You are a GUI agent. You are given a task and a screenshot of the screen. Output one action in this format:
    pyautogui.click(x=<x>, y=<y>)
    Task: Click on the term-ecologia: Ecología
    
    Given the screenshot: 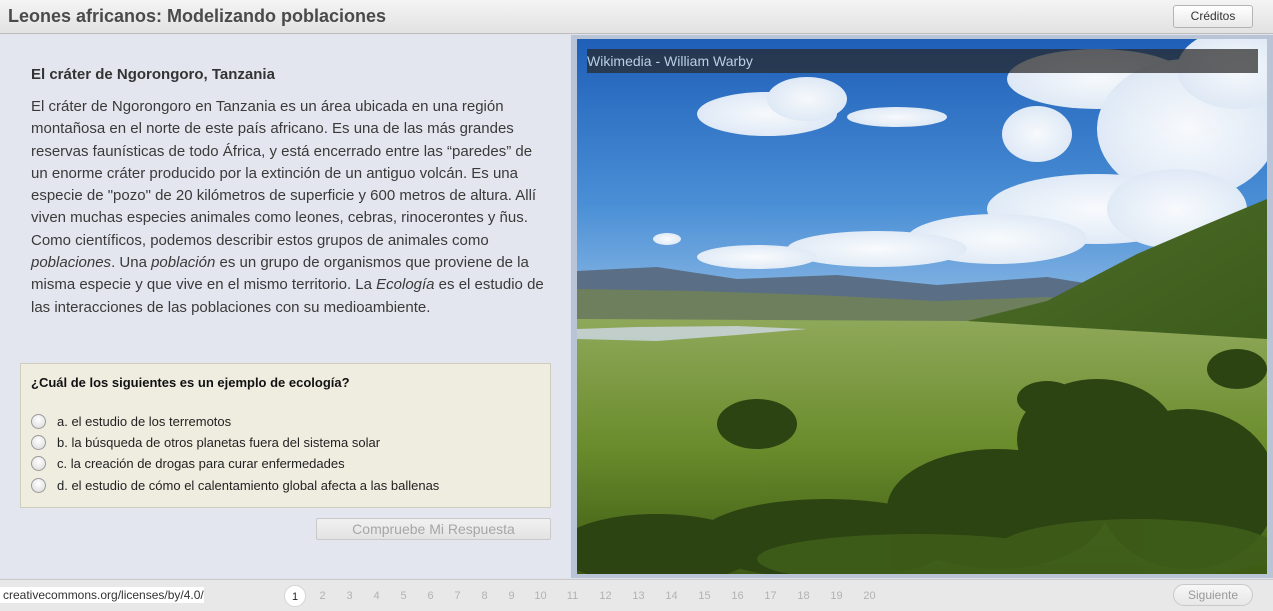 What is the action you would take?
    pyautogui.click(x=405, y=285)
    